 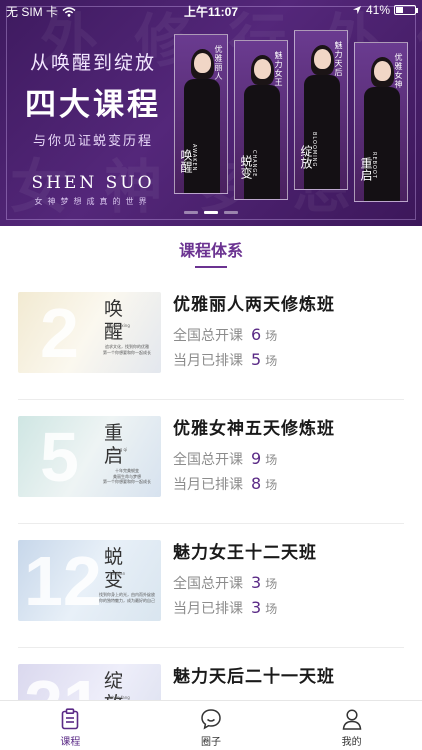 I want to click on banner-headline-small: 从唤醒到绽放, so click(x=92, y=63).